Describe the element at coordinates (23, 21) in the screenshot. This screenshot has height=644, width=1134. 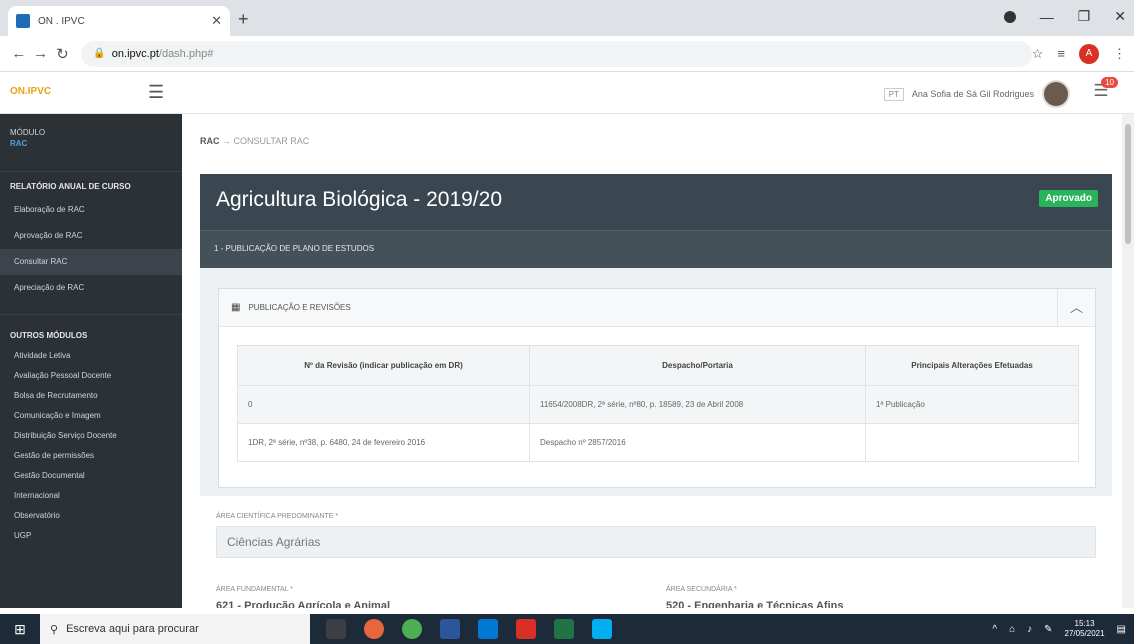
I see `site-favicon-icon` at that location.